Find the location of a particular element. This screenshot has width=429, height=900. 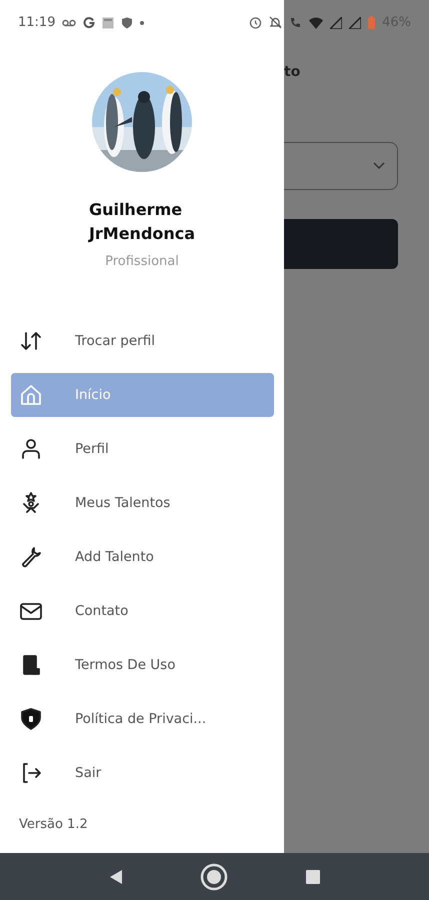

back-icon is located at coordinates (116, 876).